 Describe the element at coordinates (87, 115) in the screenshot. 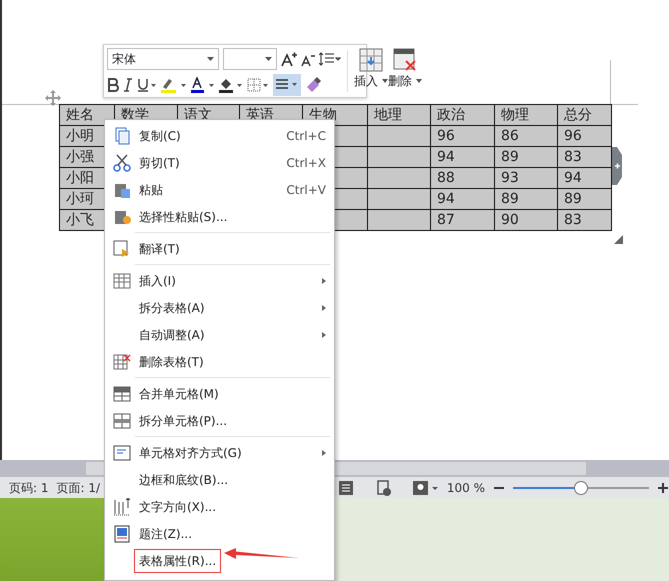

I see `table-header-cell: 姓名` at that location.